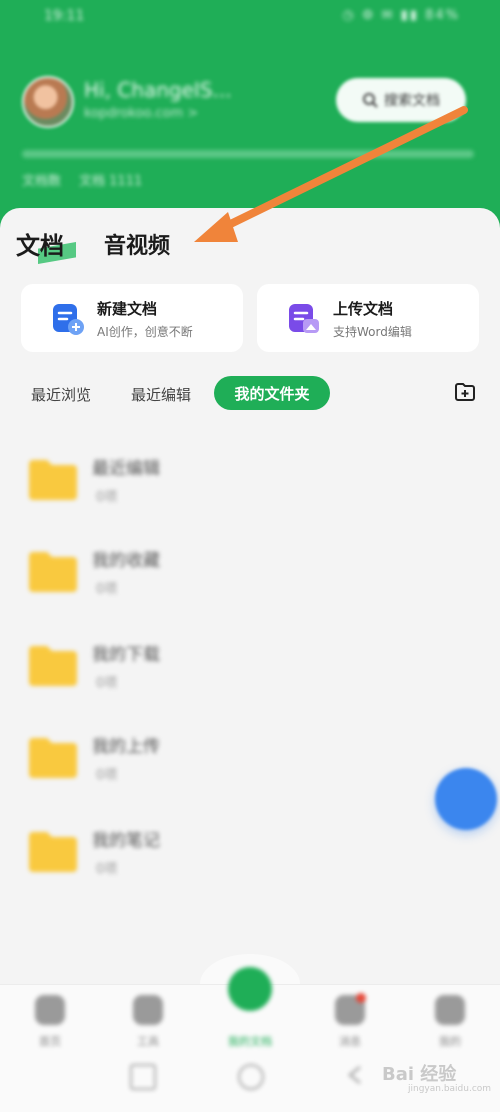  What do you see at coordinates (127, 309) in the screenshot?
I see `new-doc-title: 新建文档` at bounding box center [127, 309].